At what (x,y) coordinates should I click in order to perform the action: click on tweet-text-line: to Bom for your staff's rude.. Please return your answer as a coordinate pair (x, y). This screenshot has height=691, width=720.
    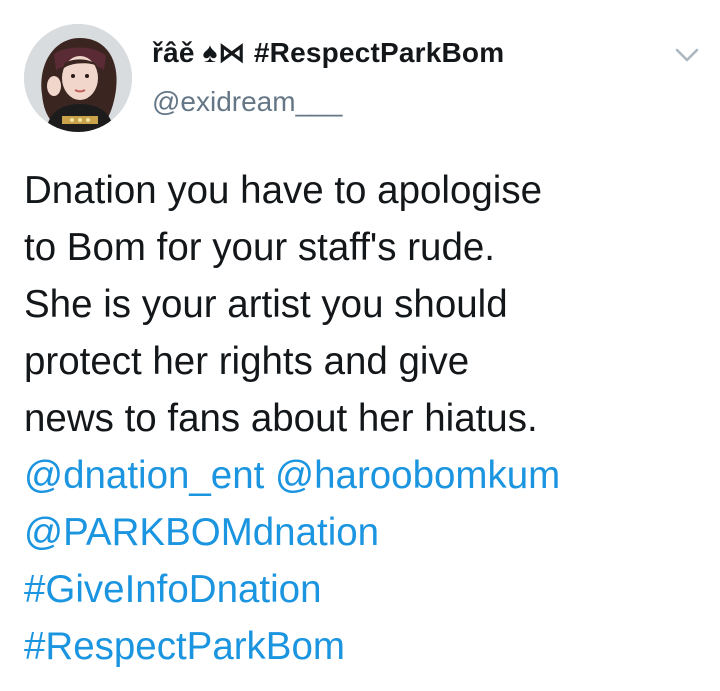
    Looking at the image, I should click on (259, 247).